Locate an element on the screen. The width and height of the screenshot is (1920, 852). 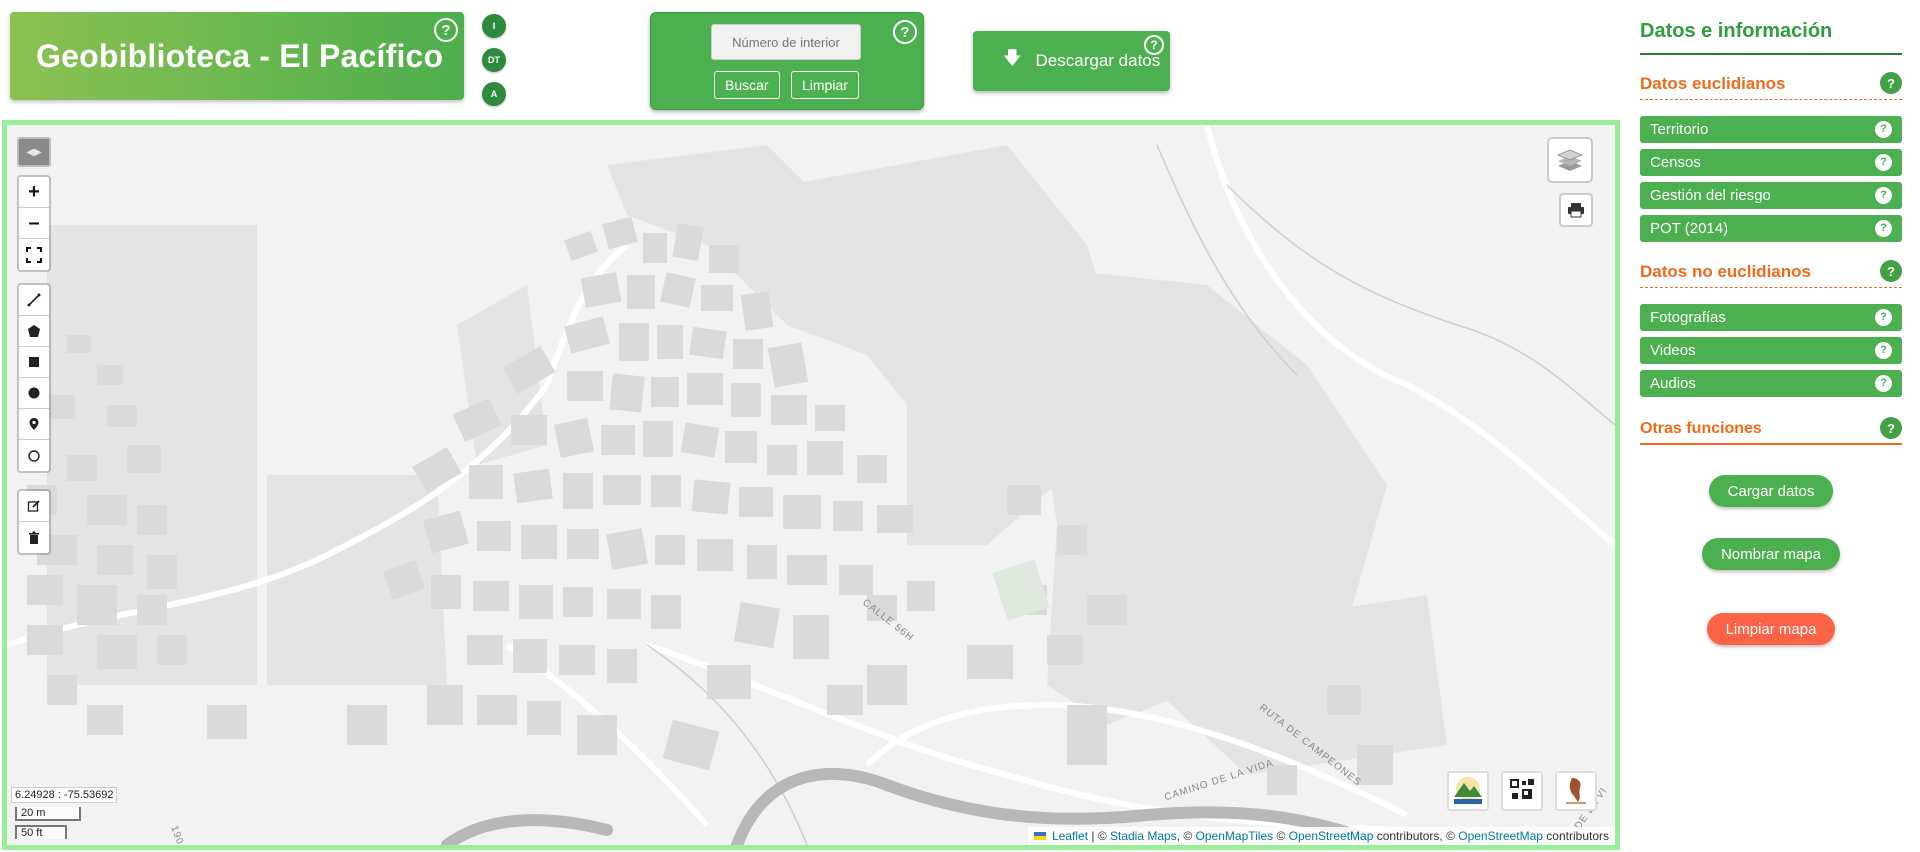
layer-item-pot-2014: POT (2014) ? is located at coordinates (1771, 228).